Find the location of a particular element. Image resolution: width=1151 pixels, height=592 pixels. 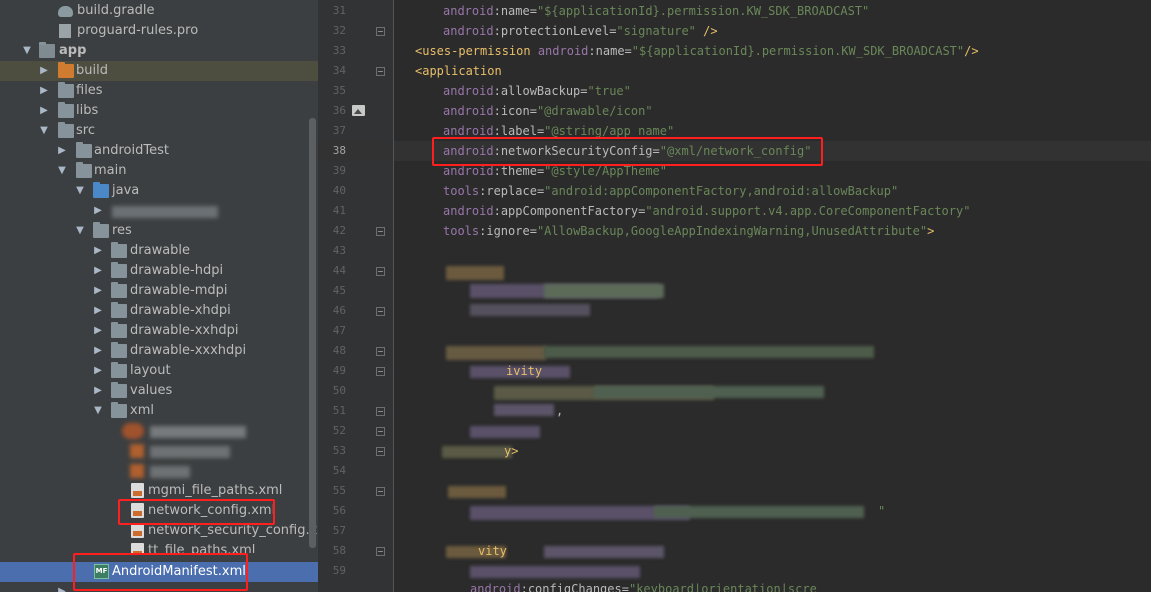

code-fragment: " is located at coordinates (882, 511).